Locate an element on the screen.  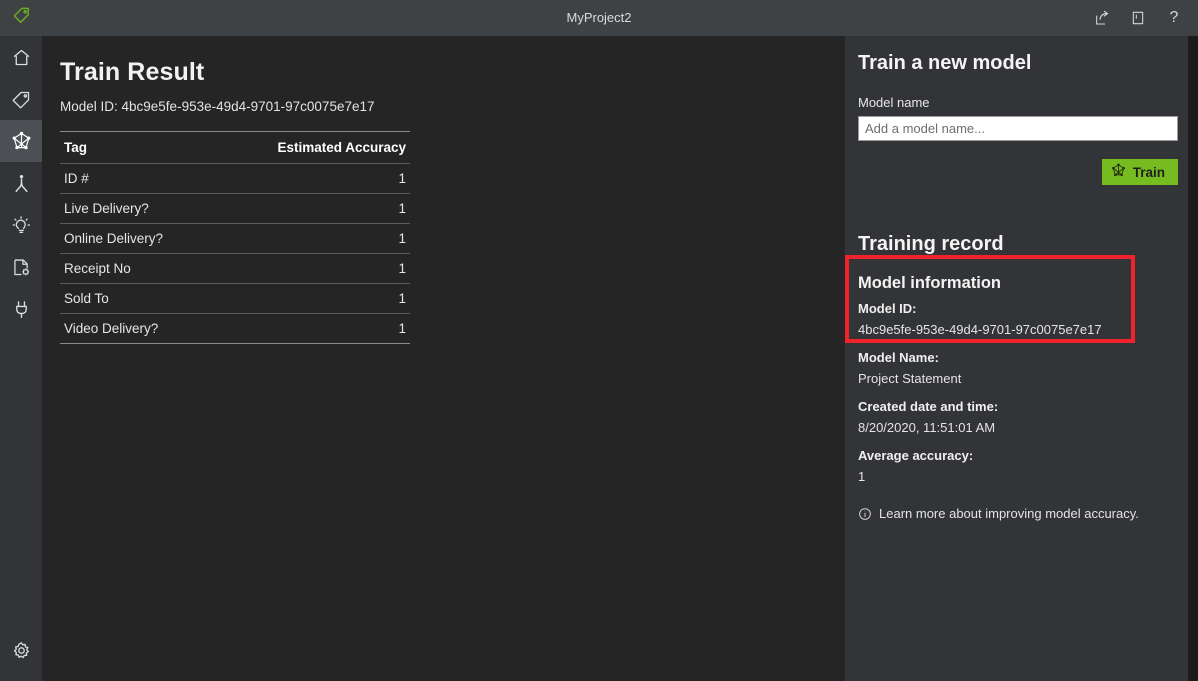
train-button-row: Train is located at coordinates (1018, 172).